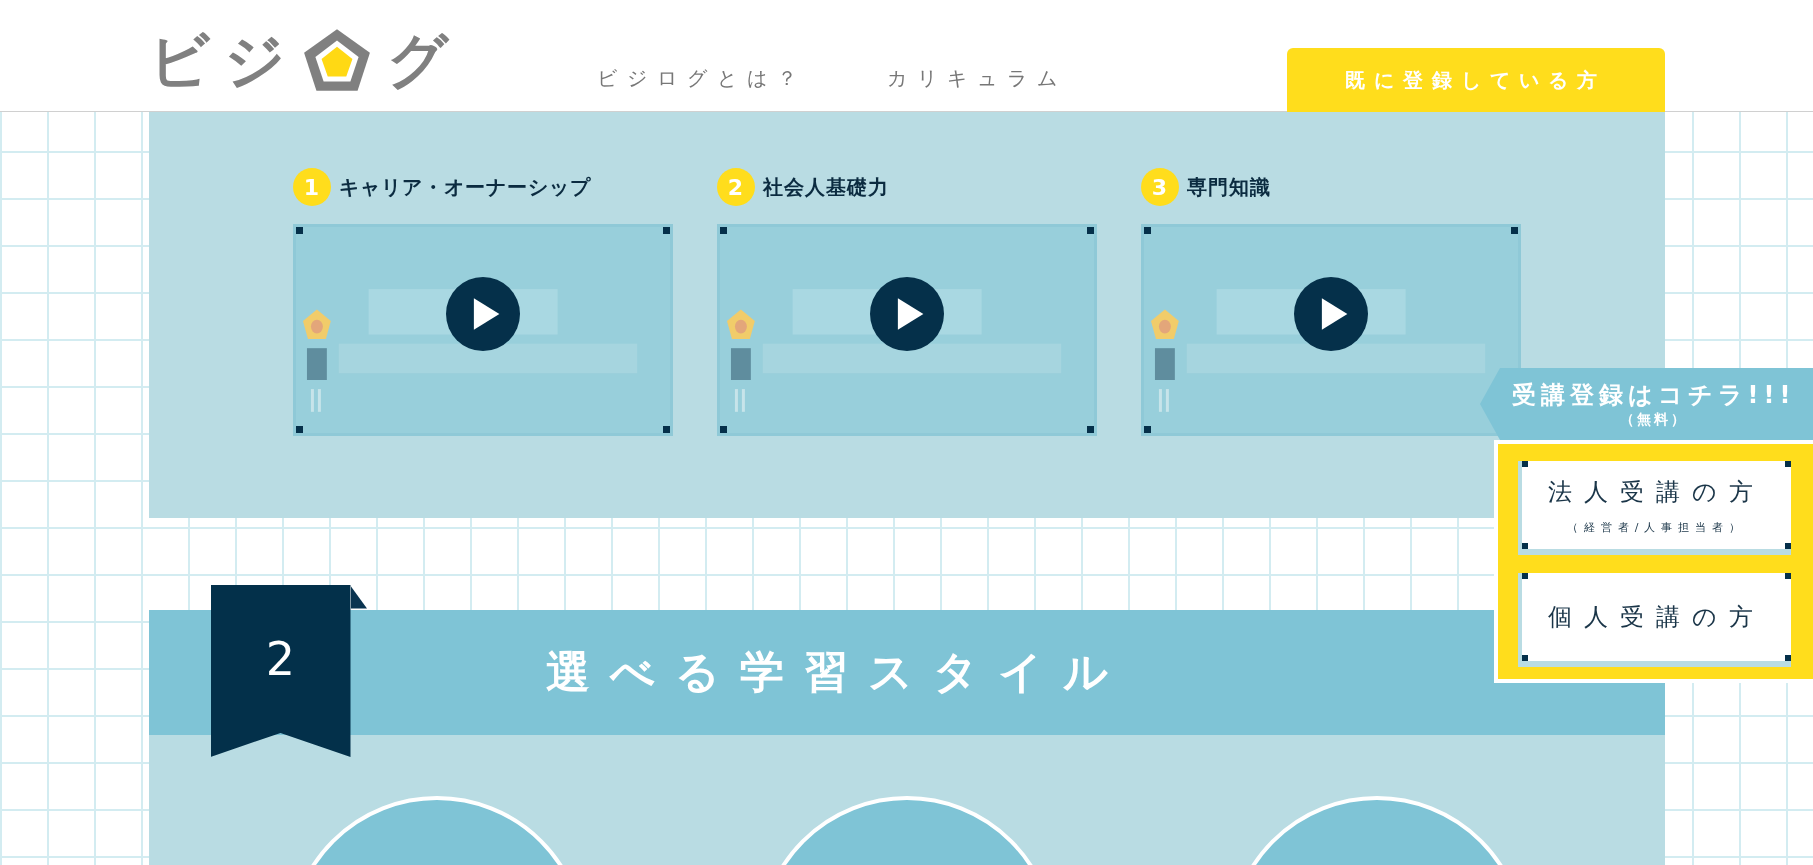 Image resolution: width=1813 pixels, height=865 pixels. Describe the element at coordinates (1653, 420) in the screenshot. I see `signup-note: （無料）` at that location.